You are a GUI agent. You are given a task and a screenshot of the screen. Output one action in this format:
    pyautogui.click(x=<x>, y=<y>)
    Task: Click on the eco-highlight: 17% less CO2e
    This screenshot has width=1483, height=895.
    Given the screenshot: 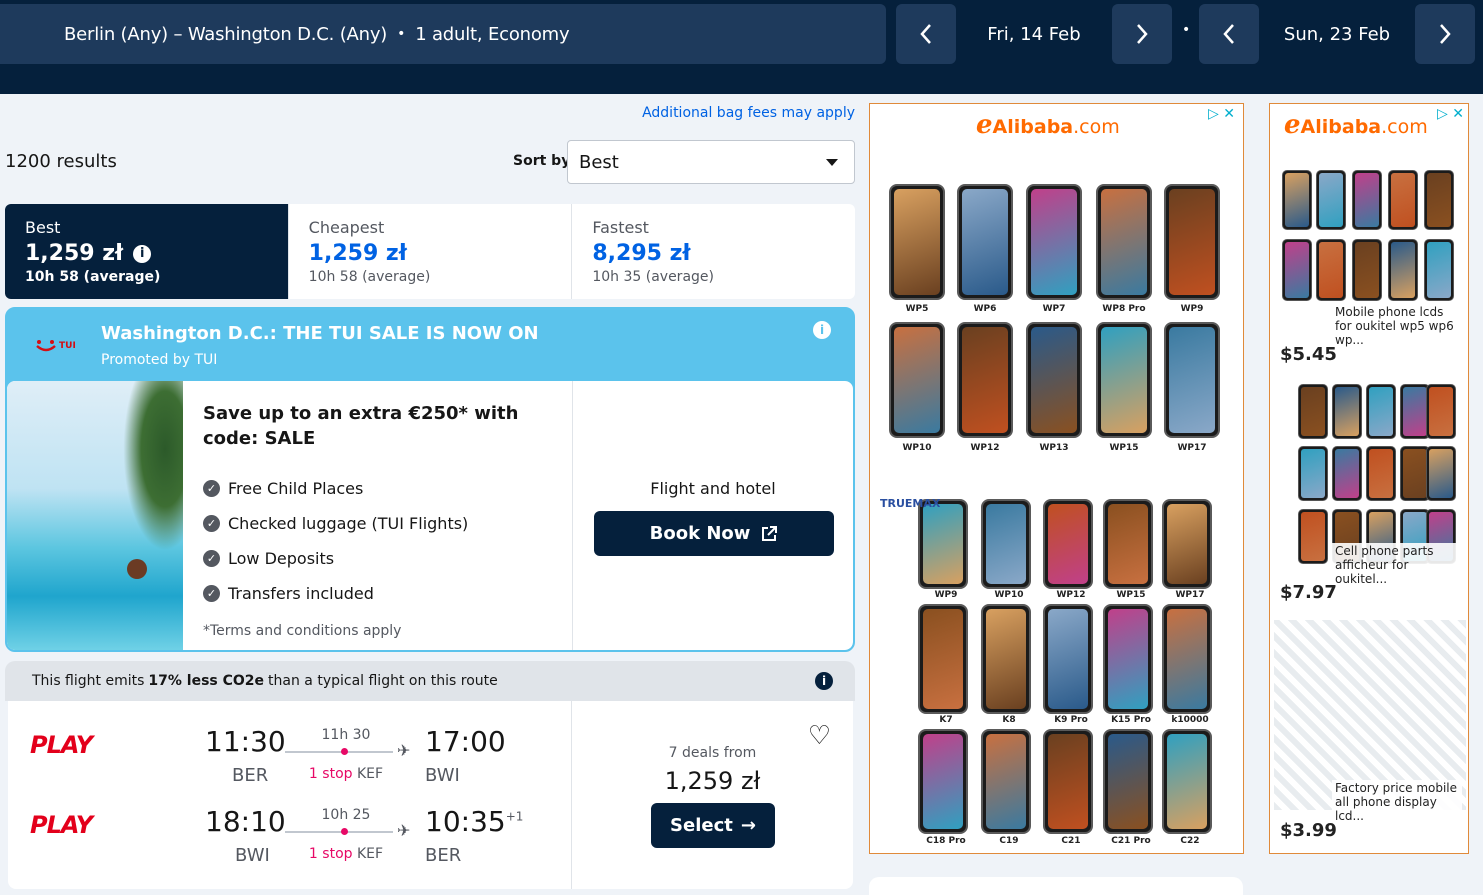 What is the action you would take?
    pyautogui.click(x=206, y=681)
    